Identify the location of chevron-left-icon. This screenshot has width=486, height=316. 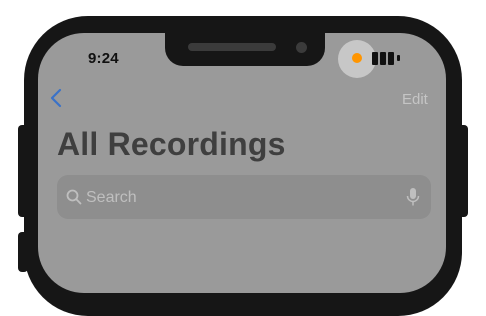
(56, 98).